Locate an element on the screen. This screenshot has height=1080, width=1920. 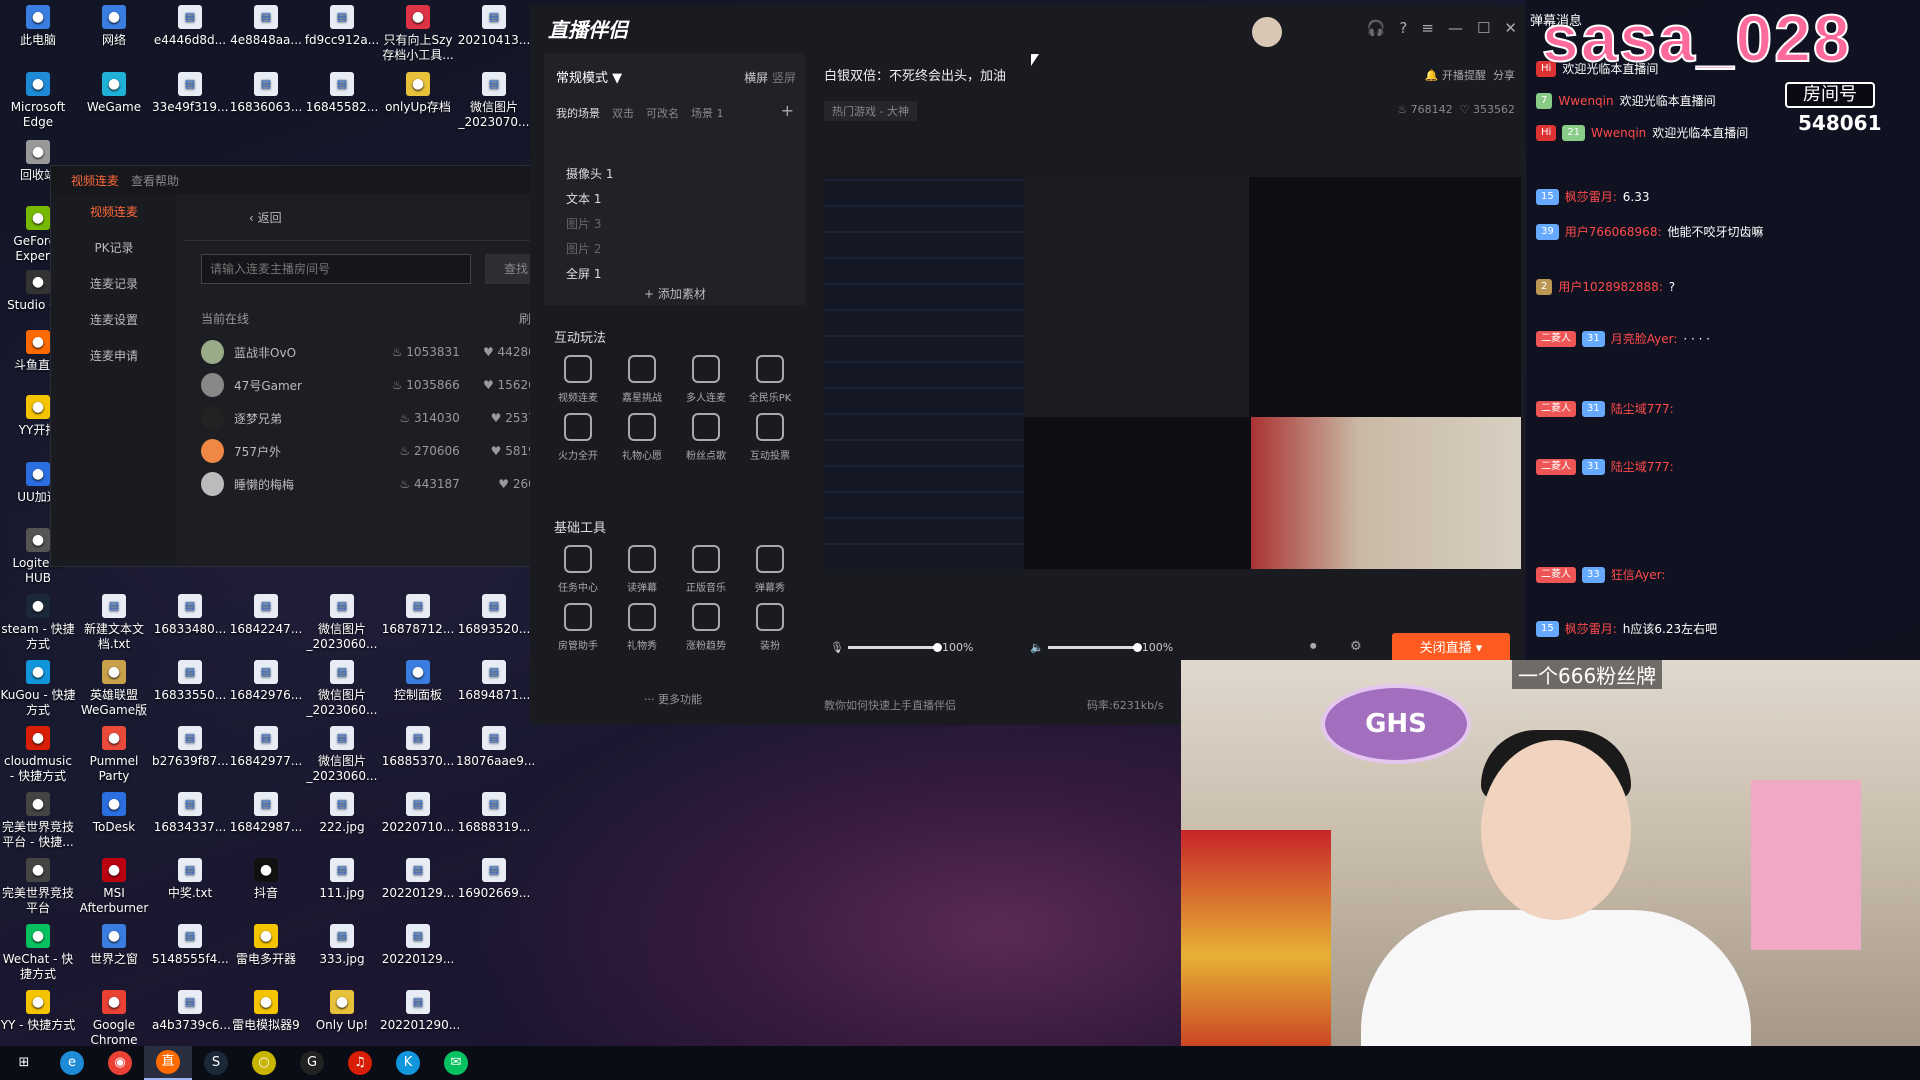
desktop-icon: ● WeGame is located at coordinates (114, 93).